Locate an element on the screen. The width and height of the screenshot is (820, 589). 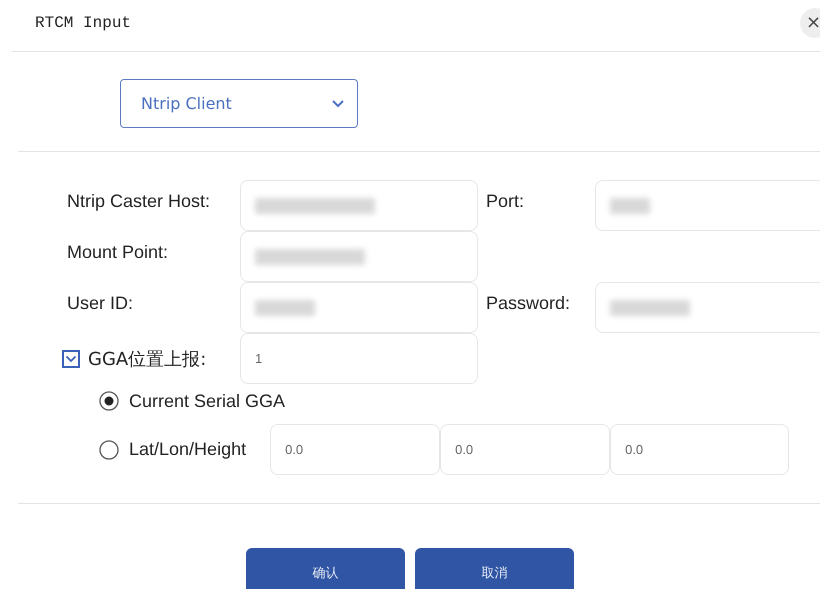
field-label: User ID: is located at coordinates (100, 303).